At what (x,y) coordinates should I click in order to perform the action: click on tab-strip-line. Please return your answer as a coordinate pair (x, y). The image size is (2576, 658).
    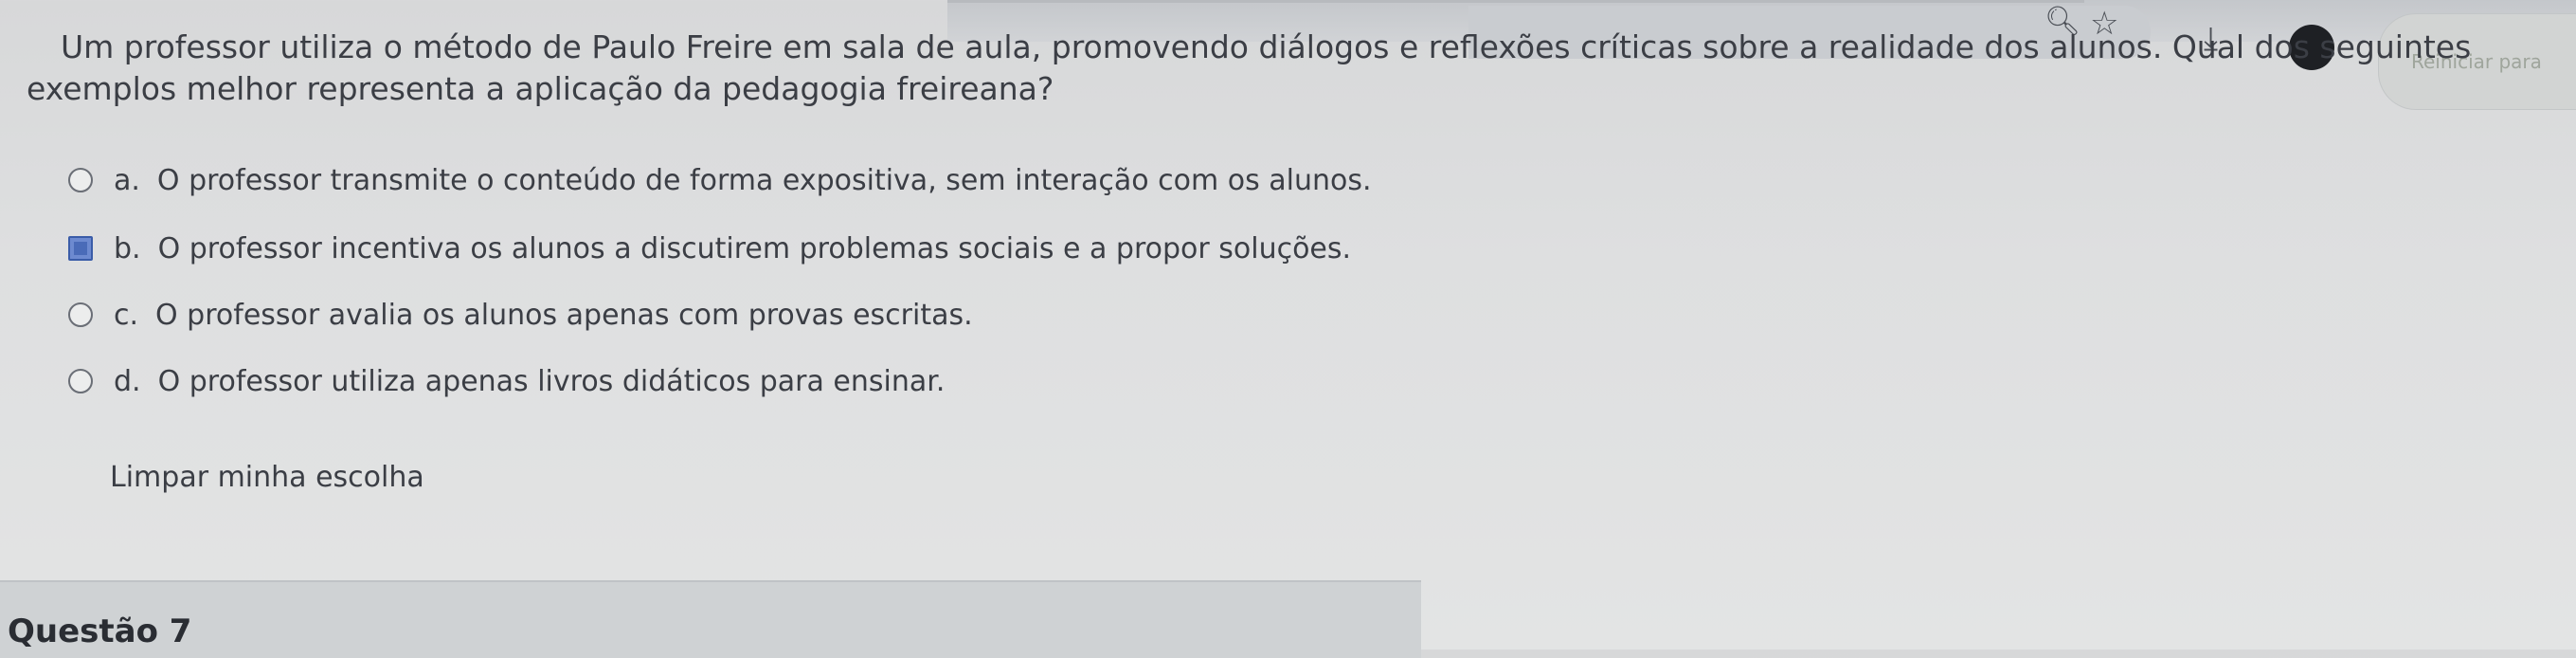
    Looking at the image, I should click on (1515, 1).